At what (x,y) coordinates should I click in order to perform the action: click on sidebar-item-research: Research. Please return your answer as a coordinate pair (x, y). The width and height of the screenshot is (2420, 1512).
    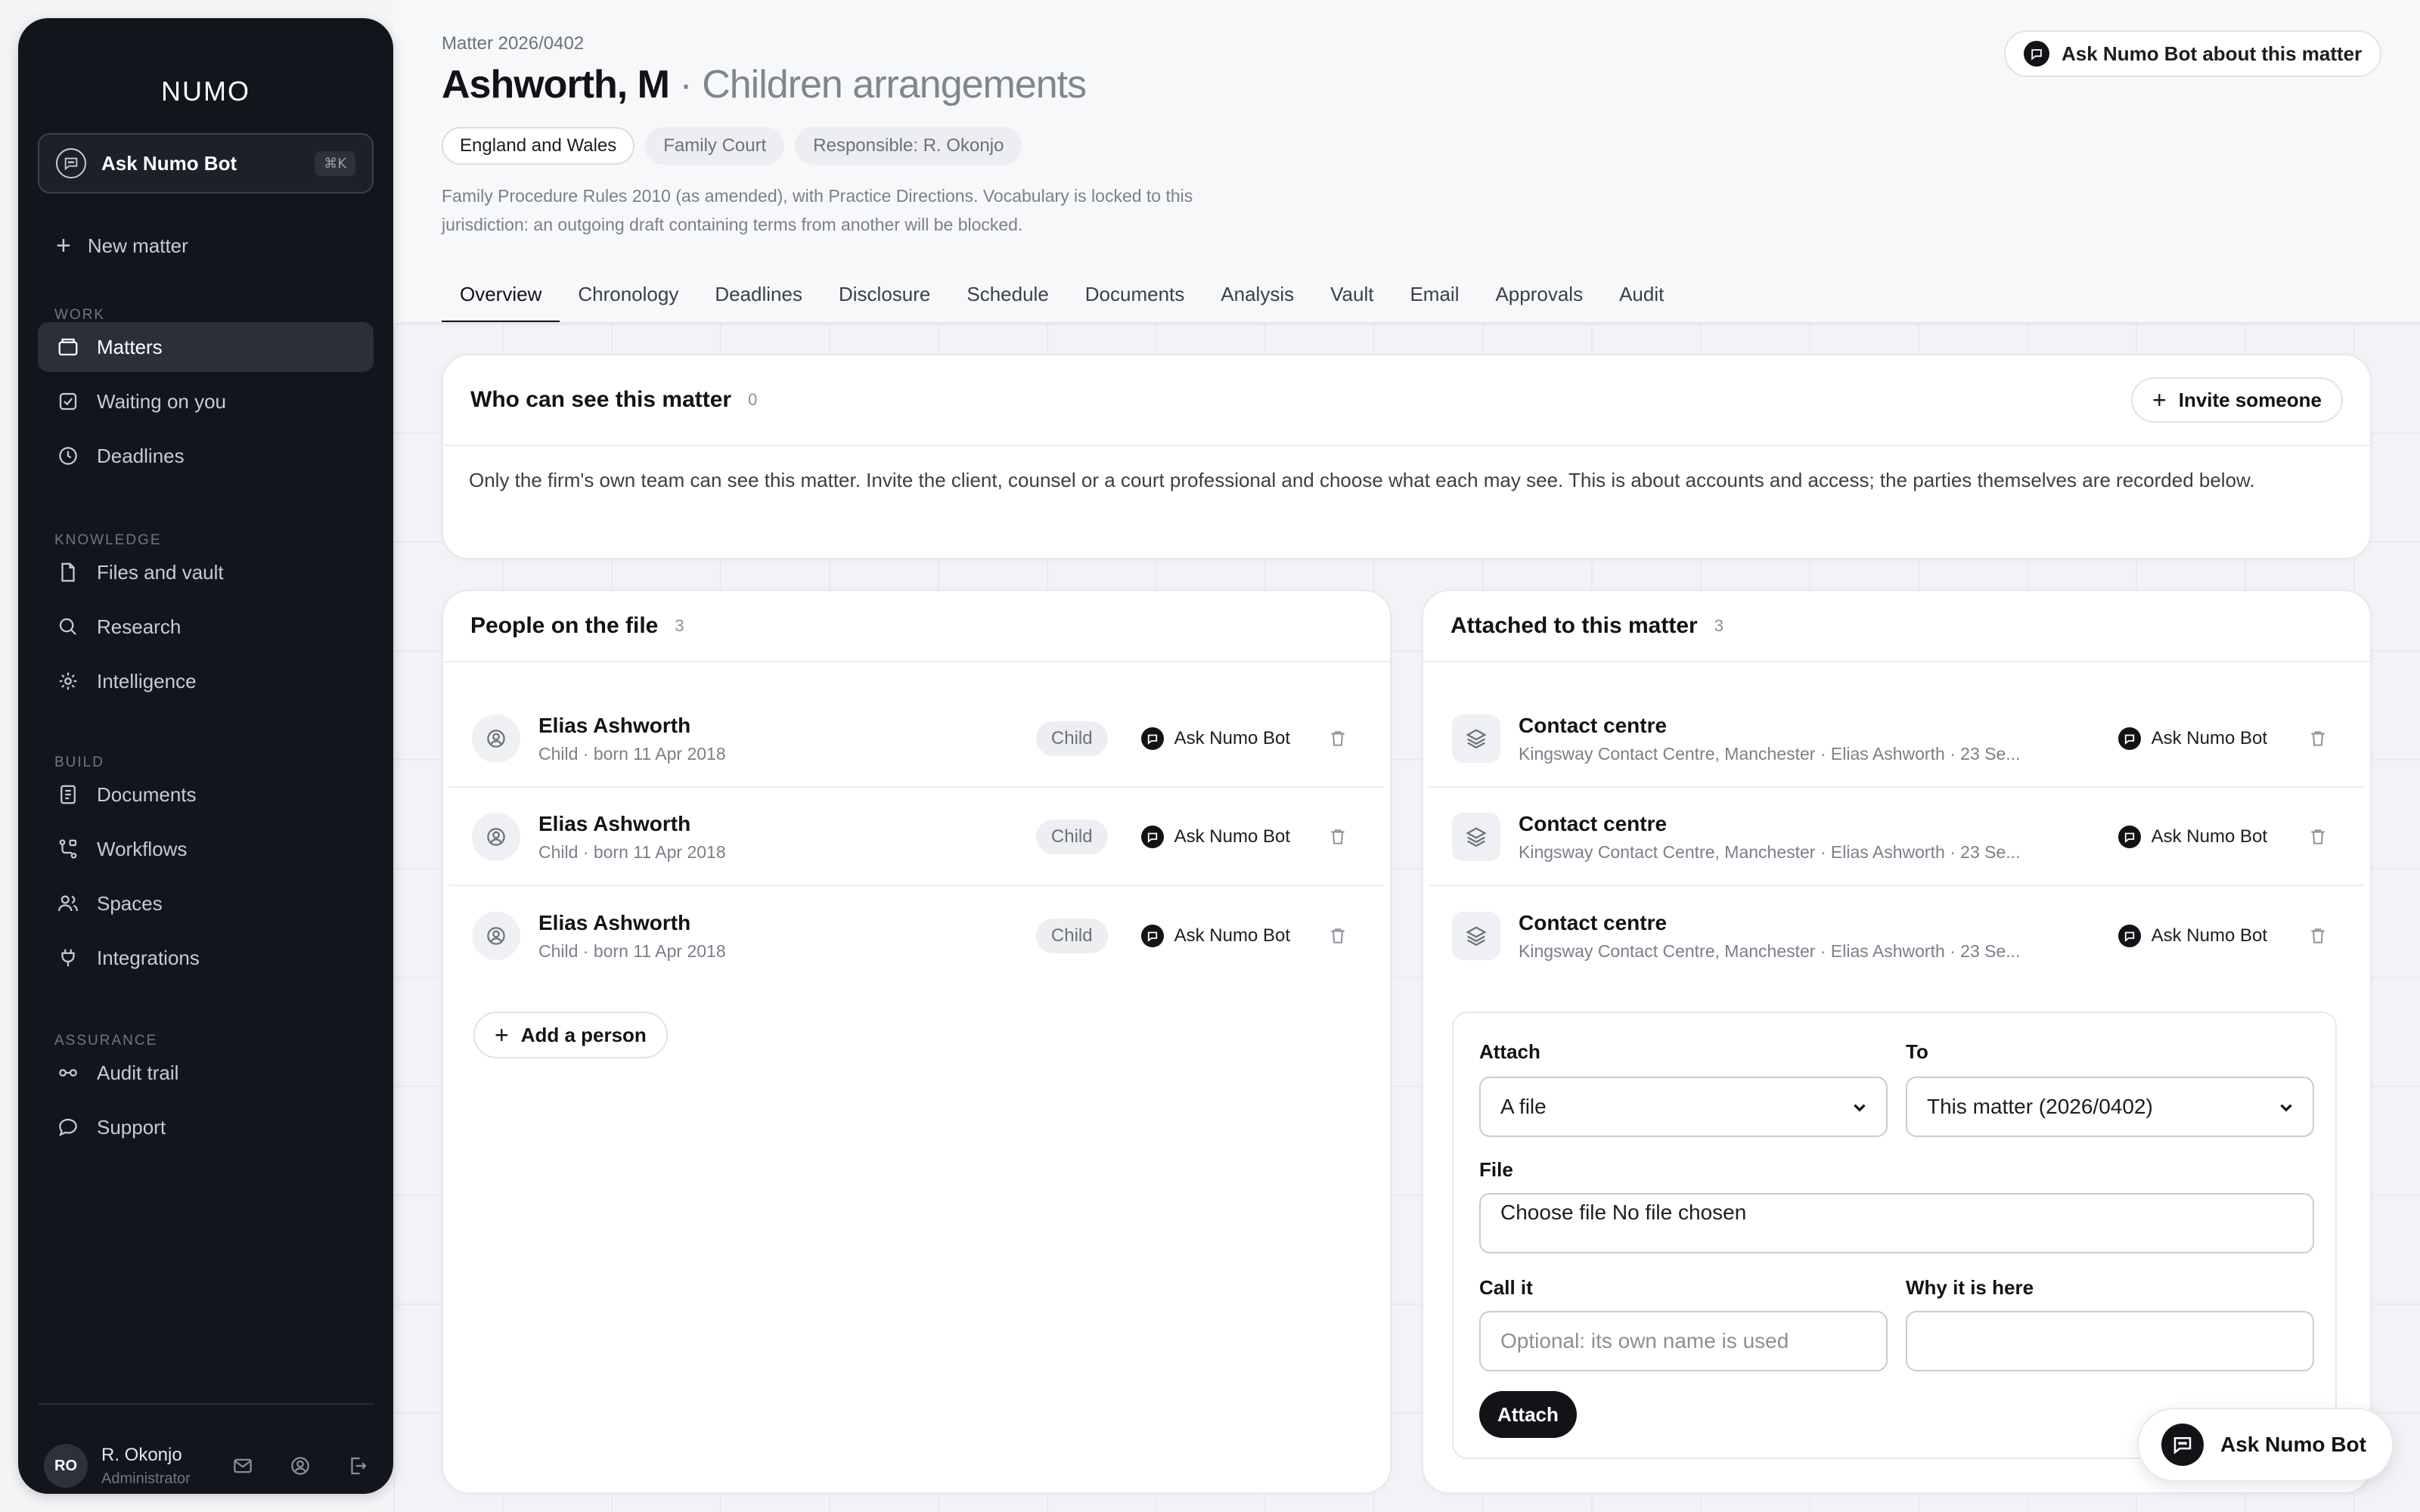
    Looking at the image, I should click on (206, 627).